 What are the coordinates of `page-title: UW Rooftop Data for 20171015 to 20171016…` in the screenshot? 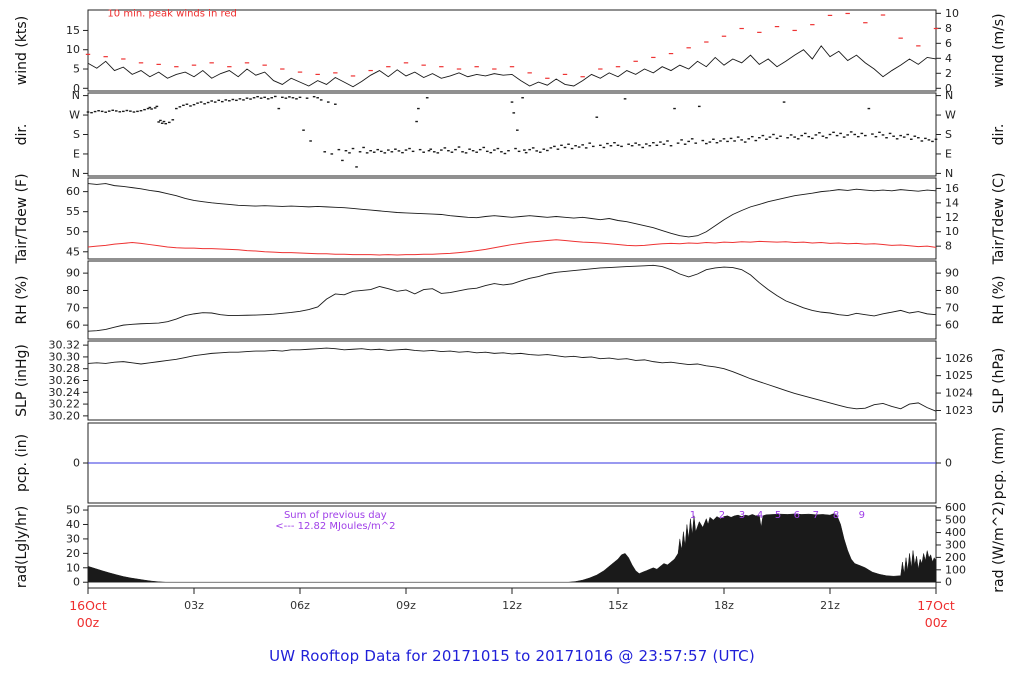 It's located at (512, 656).